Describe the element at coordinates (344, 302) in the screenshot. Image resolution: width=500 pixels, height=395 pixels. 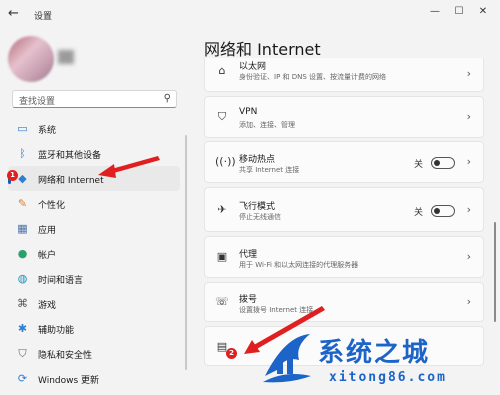
I see `card-dialup: ☏ 拨号 设置拨号 Internet 连接 ›` at that location.